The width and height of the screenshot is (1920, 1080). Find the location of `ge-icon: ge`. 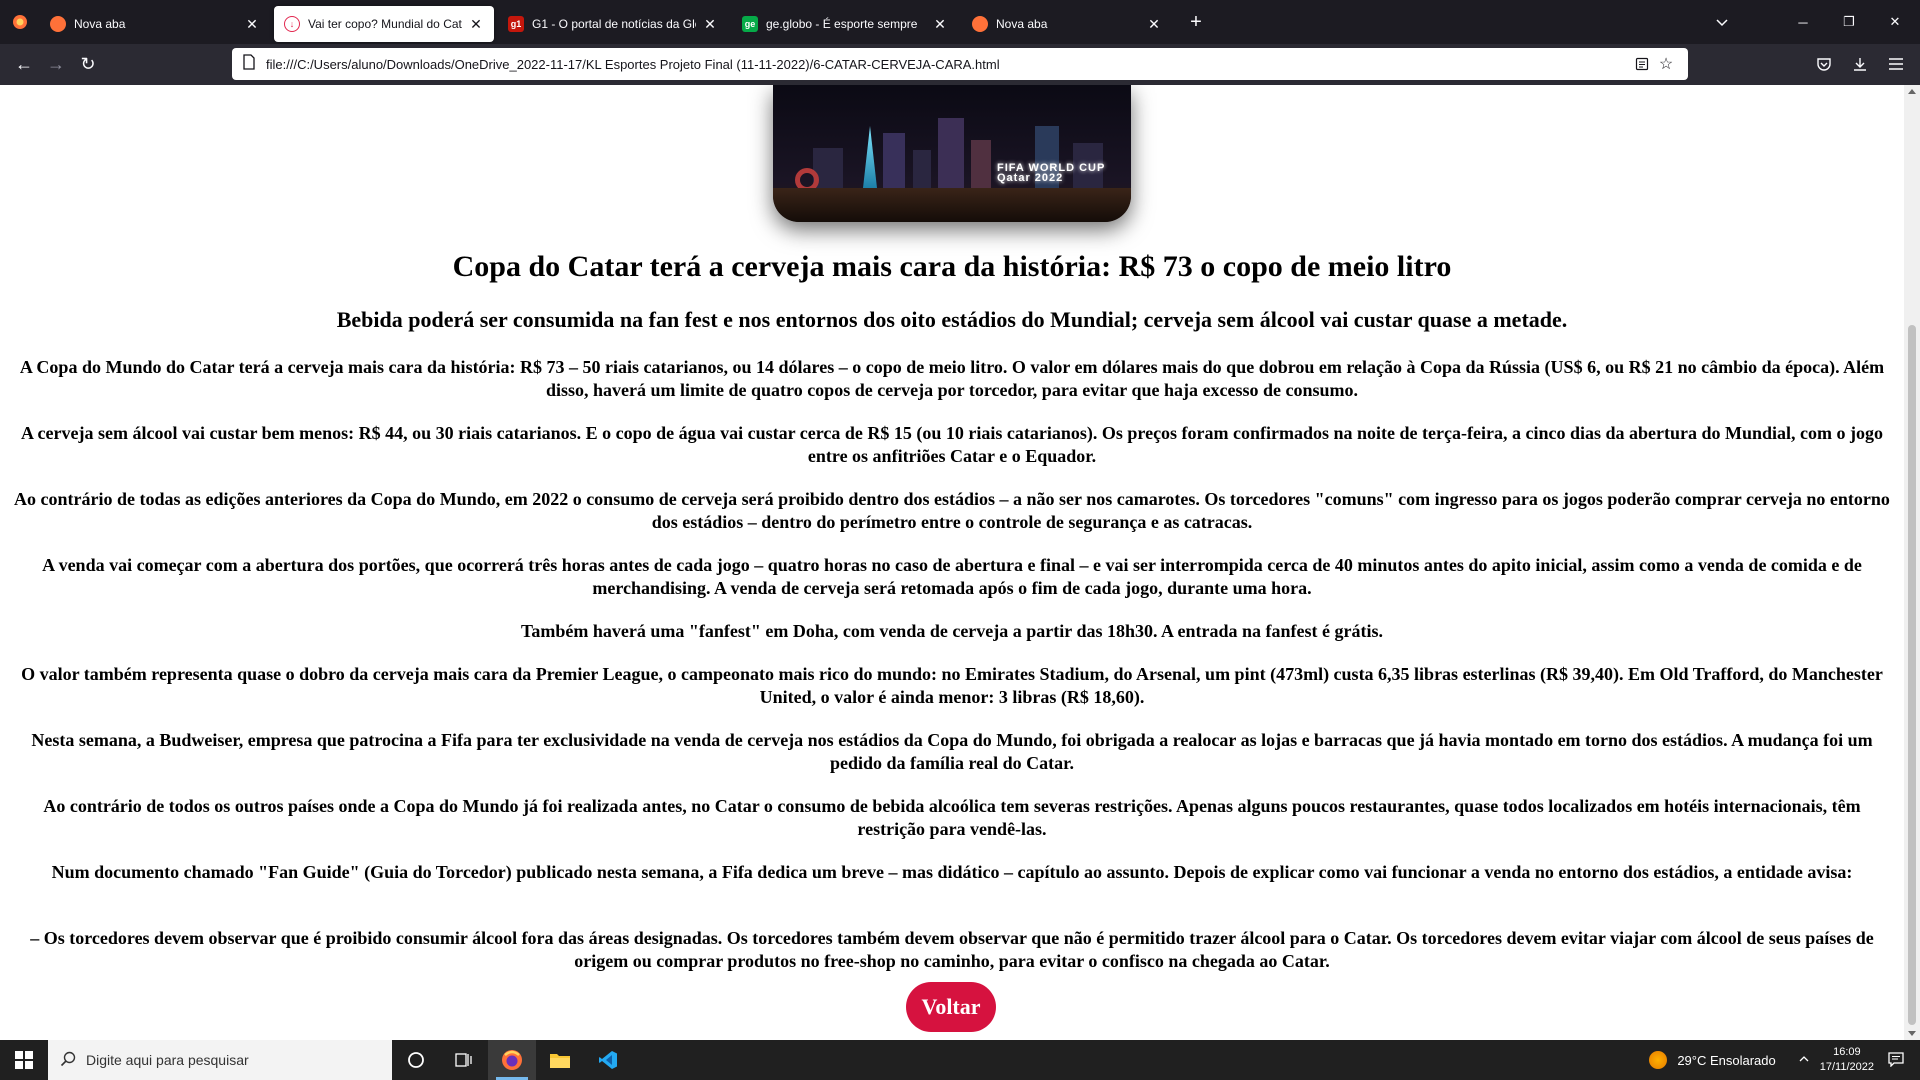

ge-icon: ge is located at coordinates (750, 24).